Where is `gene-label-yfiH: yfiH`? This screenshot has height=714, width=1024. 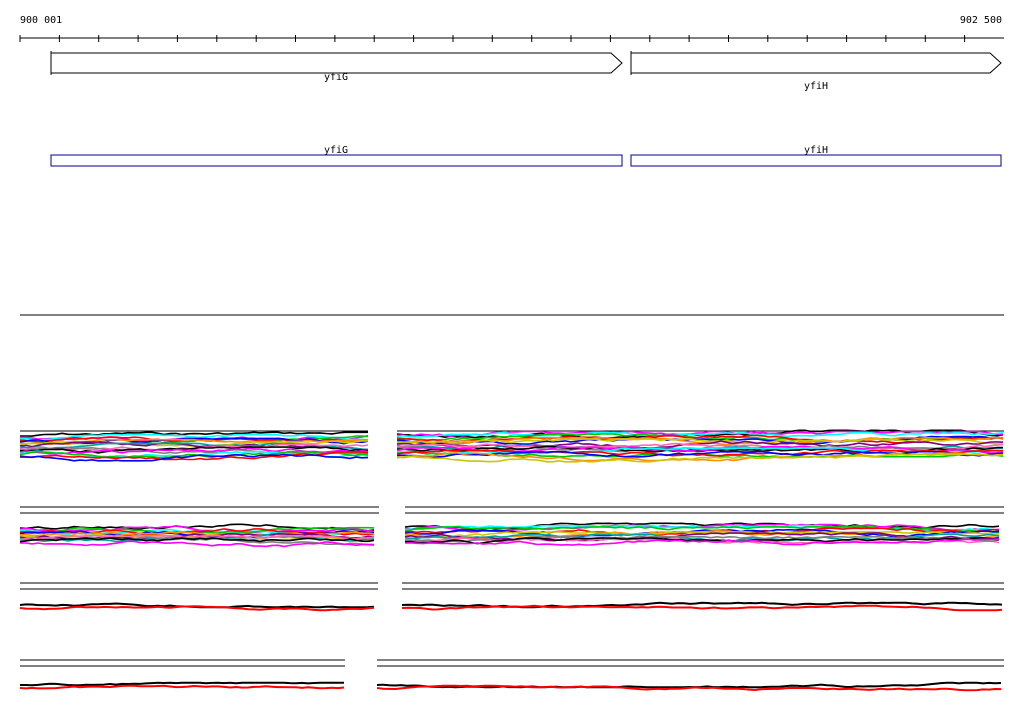
gene-label-yfiH: yfiH is located at coordinates (816, 86).